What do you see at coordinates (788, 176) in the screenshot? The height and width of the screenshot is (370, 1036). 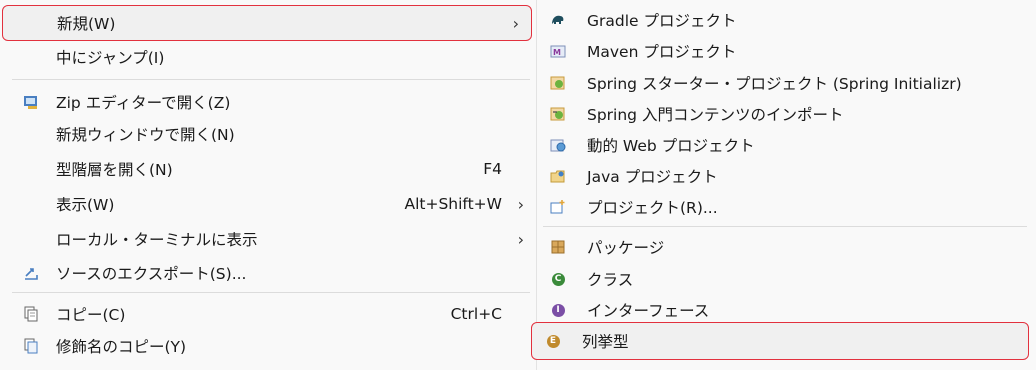 I see `submenu-item-java-project: Java プロジェクト` at bounding box center [788, 176].